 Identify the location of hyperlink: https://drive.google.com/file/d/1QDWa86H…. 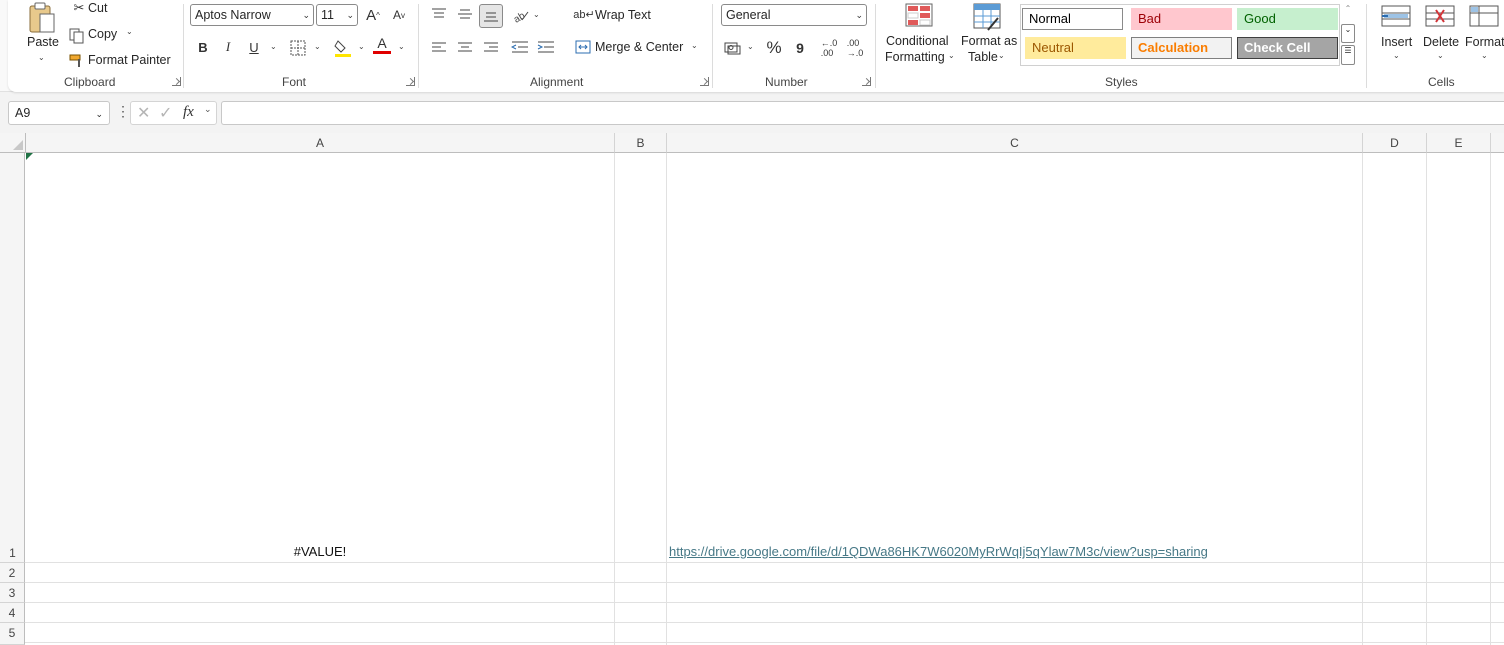
(938, 551).